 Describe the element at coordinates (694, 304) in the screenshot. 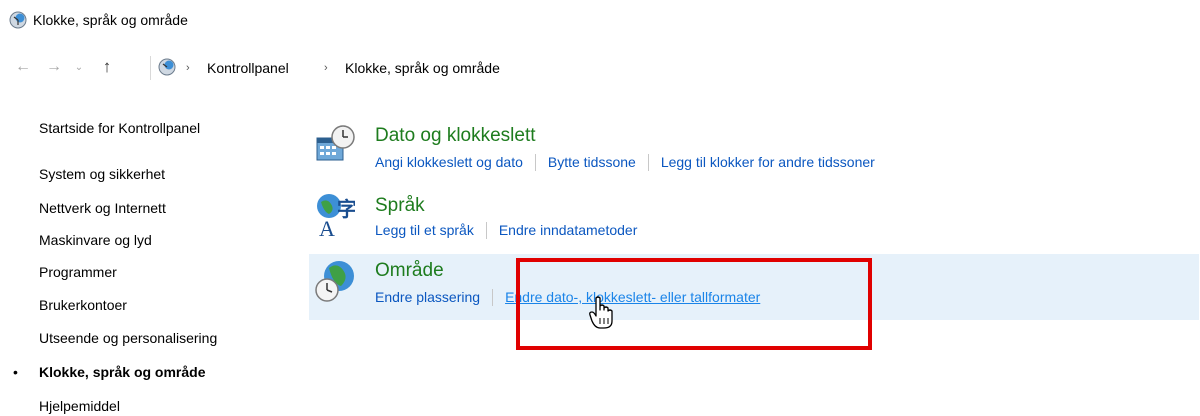

I see `annotation-highlight-box` at that location.